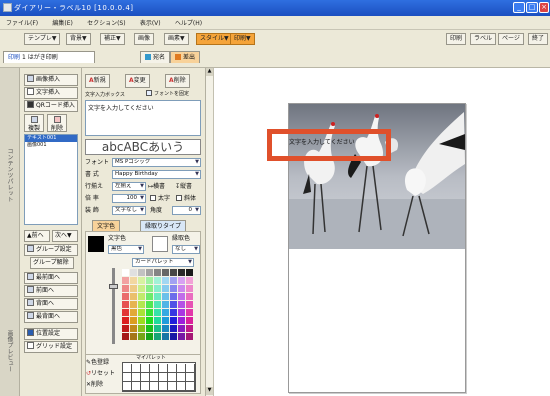 The width and height of the screenshot is (550, 396). Describe the element at coordinates (544, 7) in the screenshot. I see `close-button: ×` at that location.